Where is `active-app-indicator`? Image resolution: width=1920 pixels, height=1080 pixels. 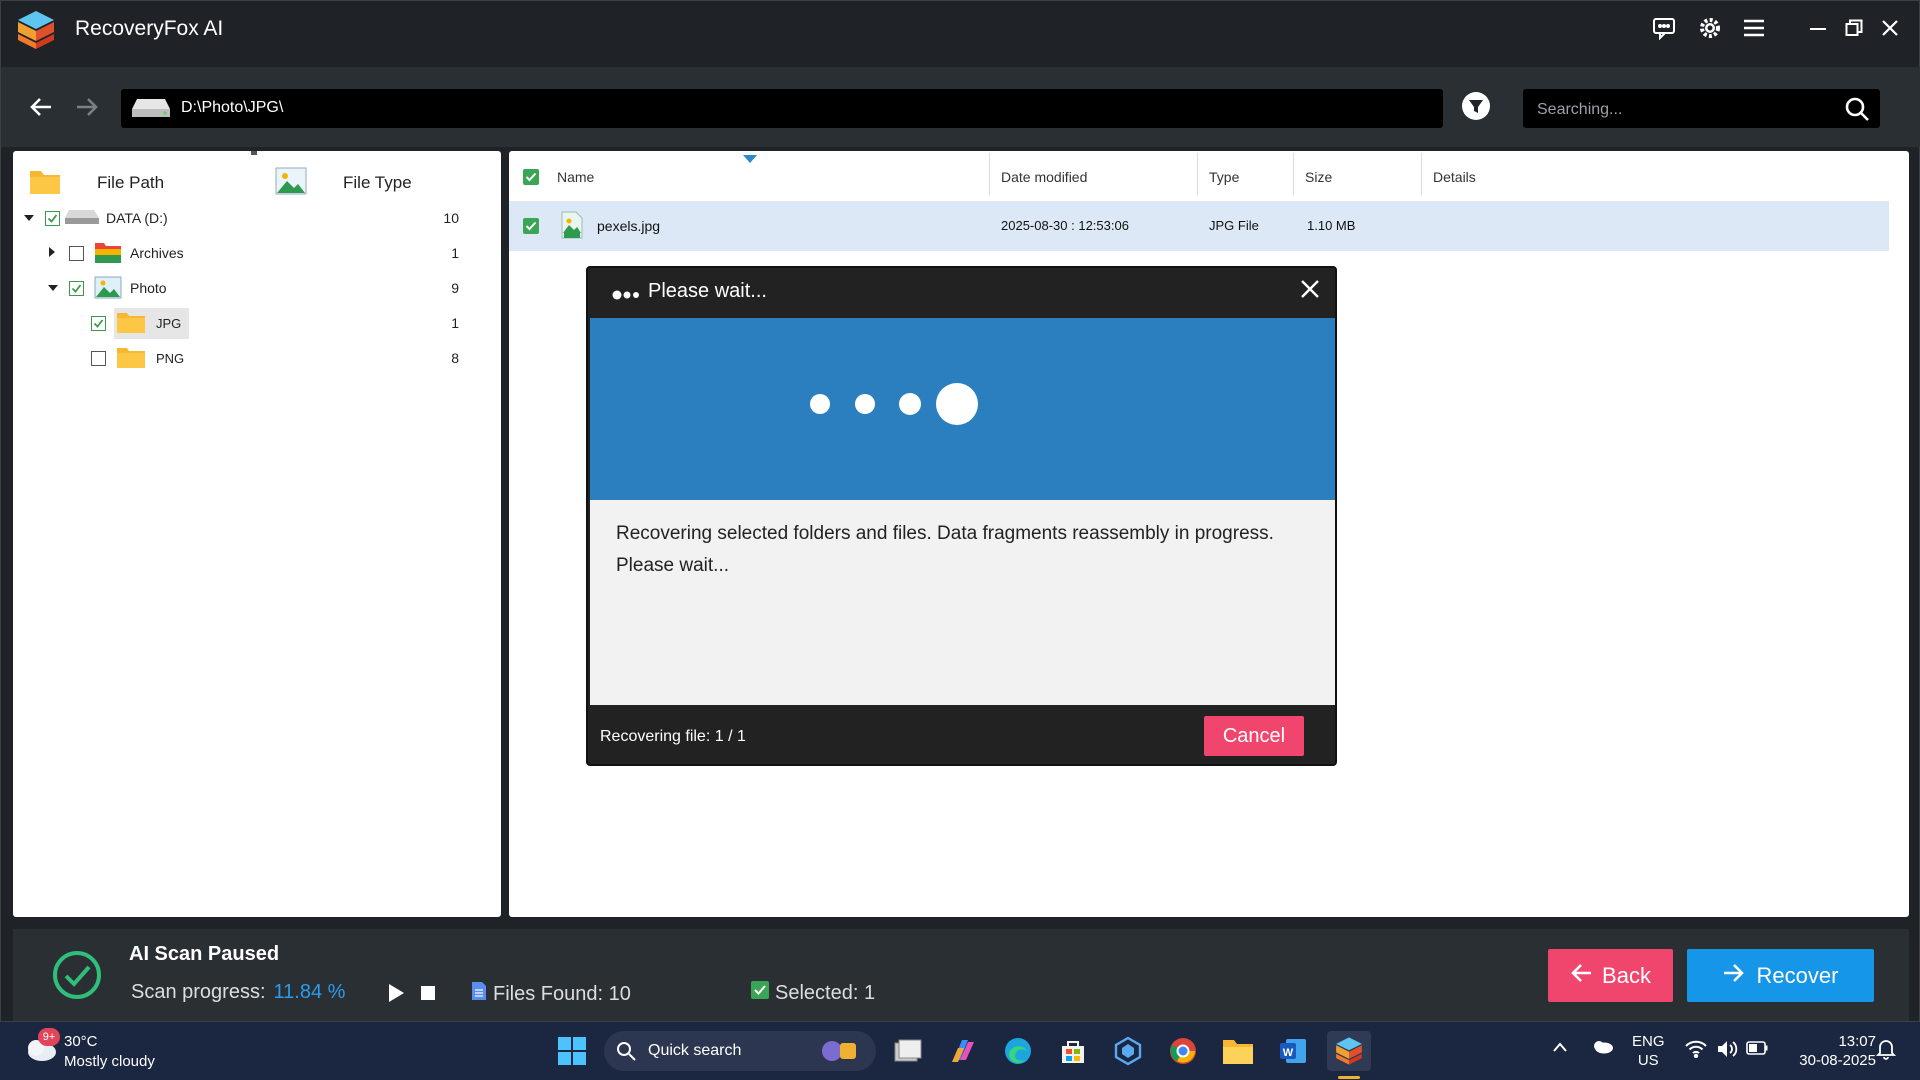
active-app-indicator is located at coordinates (1349, 1077).